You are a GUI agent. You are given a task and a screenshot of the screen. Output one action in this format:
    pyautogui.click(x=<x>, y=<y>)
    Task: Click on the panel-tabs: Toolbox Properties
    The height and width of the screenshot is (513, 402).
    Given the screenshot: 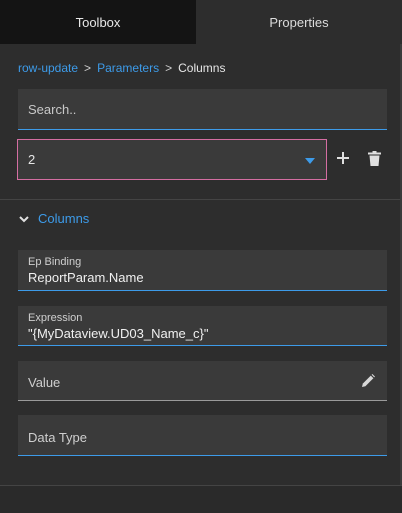 What is the action you would take?
    pyautogui.click(x=201, y=22)
    